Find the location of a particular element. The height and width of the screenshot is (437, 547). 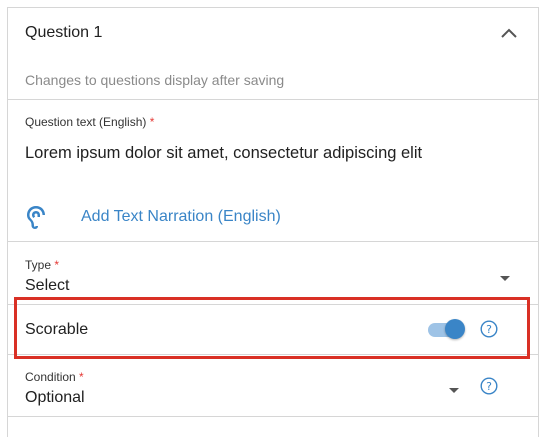

condition-label: Condition * is located at coordinates (54, 377).